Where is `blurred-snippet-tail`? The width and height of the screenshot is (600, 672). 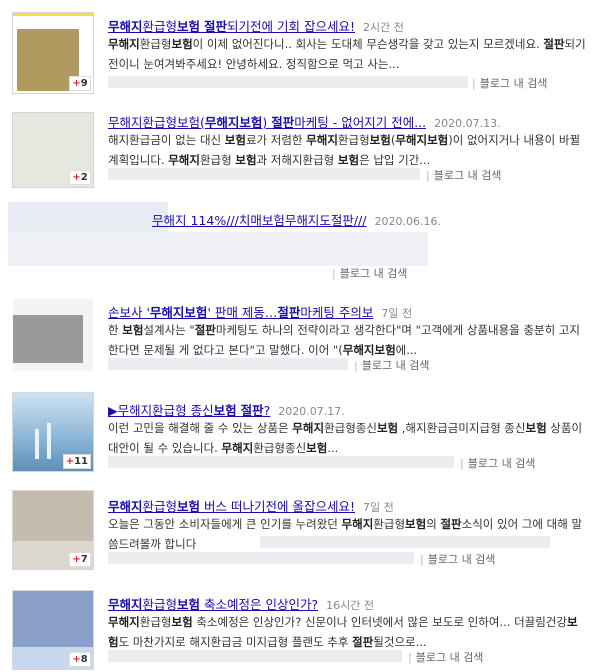
blurred-snippet-tail is located at coordinates (405, 542).